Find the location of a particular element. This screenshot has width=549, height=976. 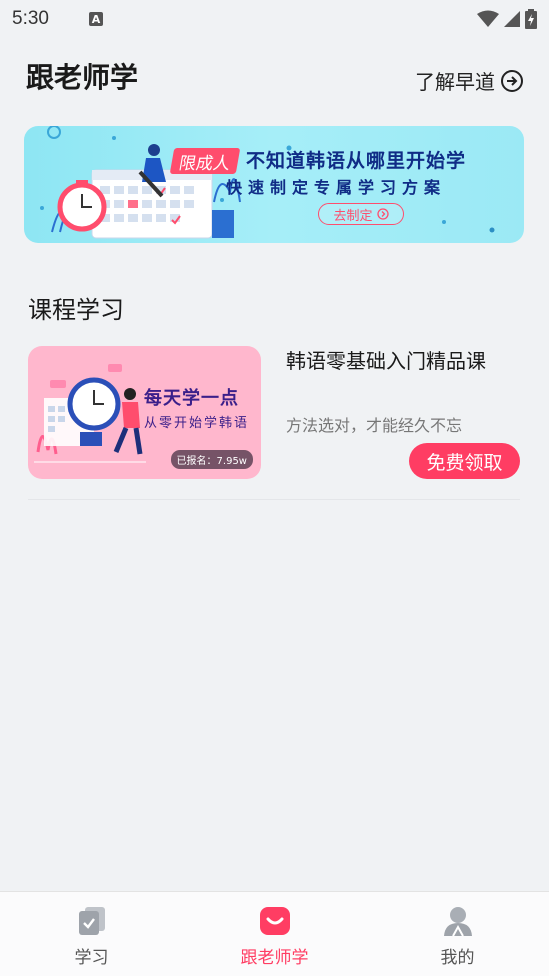

status-bar: 5:30 A is located at coordinates (274, 19).